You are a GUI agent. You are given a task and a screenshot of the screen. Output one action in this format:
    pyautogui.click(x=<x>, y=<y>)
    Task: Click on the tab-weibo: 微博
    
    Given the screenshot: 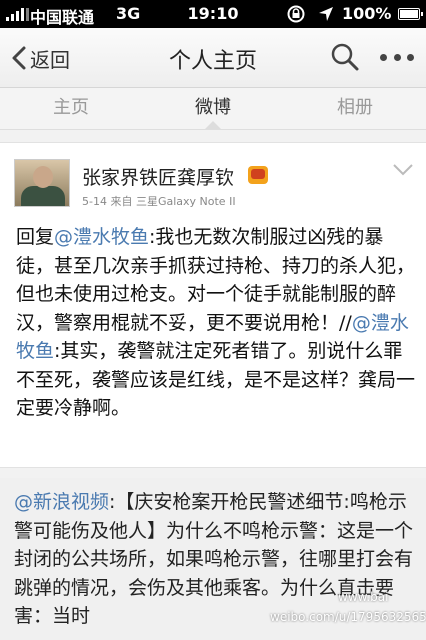 What is the action you would take?
    pyautogui.click(x=213, y=108)
    